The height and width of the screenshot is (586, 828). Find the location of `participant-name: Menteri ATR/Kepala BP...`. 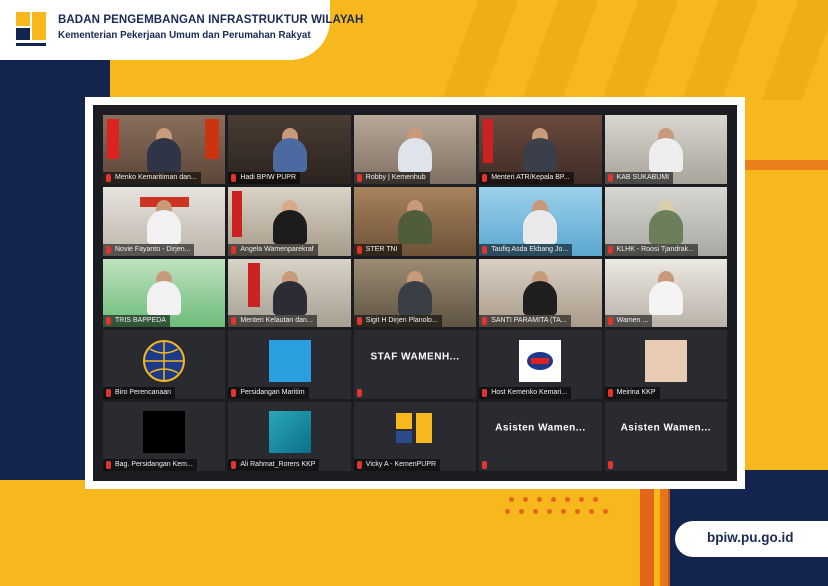

participant-name: Menteri ATR/Kepala BP... is located at coordinates (526, 177).